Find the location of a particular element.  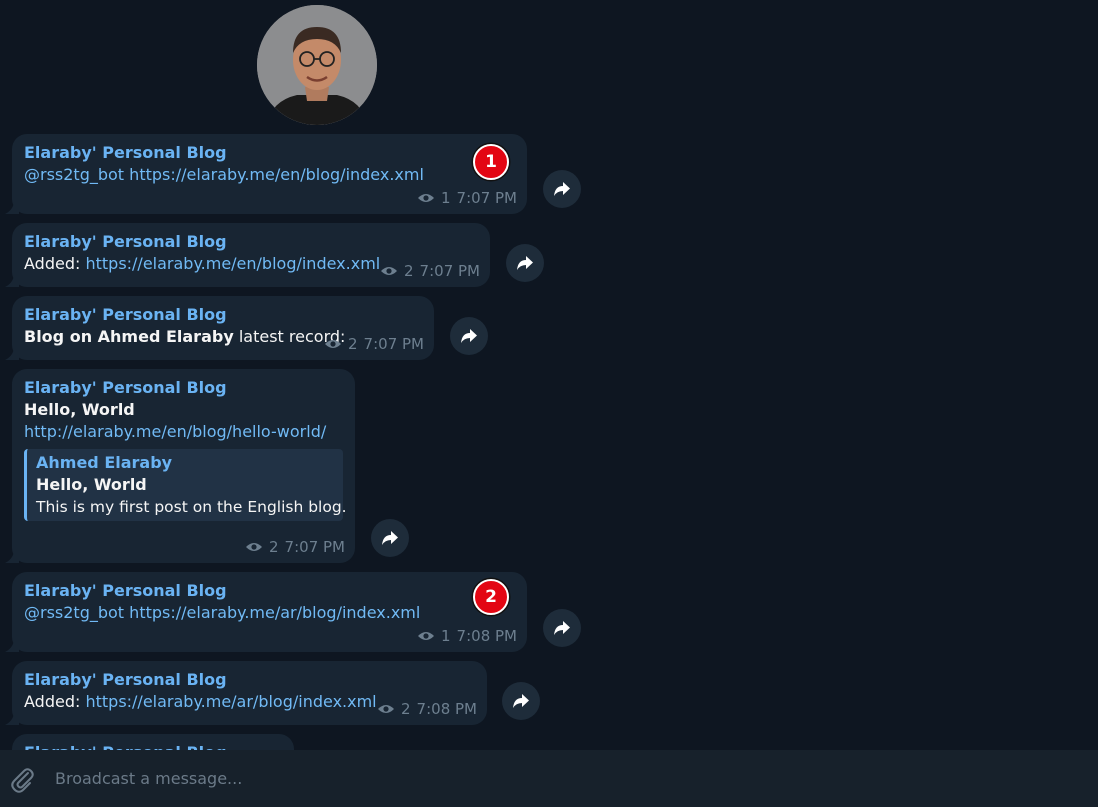

message-bubble: Elaraby' Personal Blog is located at coordinates (153, 742).